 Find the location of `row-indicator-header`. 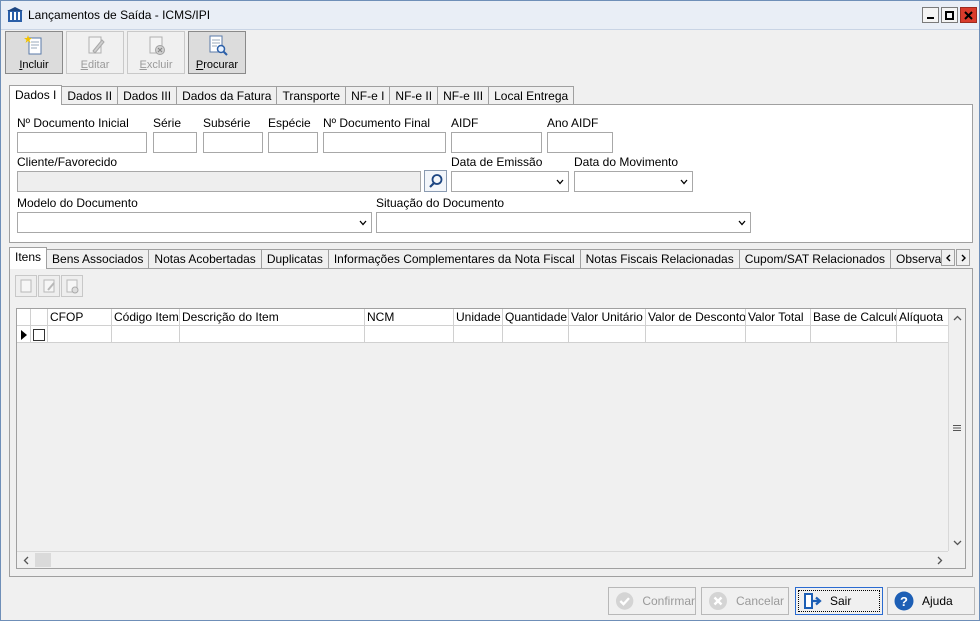

row-indicator-header is located at coordinates (24, 317).